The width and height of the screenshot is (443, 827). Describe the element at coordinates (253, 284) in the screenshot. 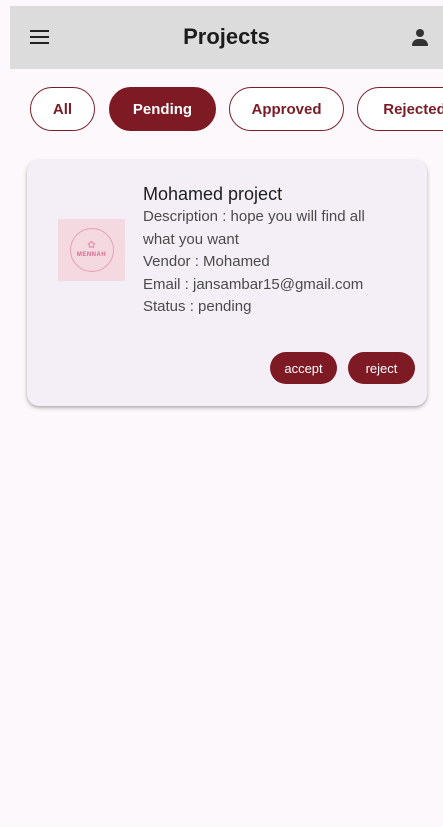

I see `project-email: Email : jansambar15@gmail.com` at that location.